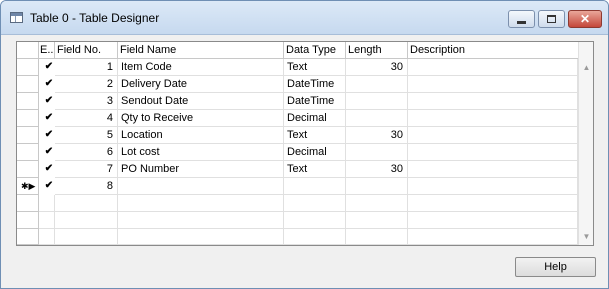 This screenshot has width=609, height=289. What do you see at coordinates (586, 67) in the screenshot?
I see `scroll-up-icon: ▲` at bounding box center [586, 67].